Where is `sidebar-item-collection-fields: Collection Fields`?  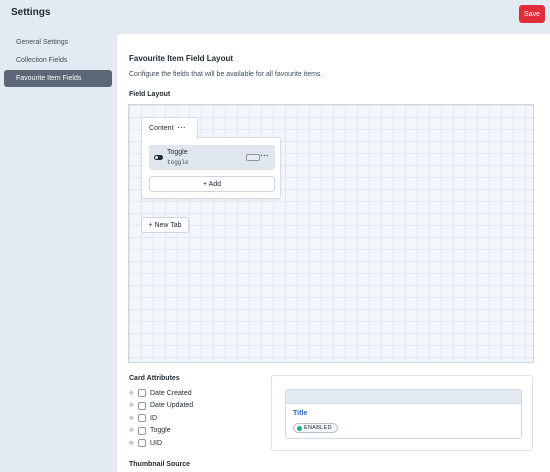
sidebar-item-collection-fields: Collection Fields is located at coordinates (58, 60).